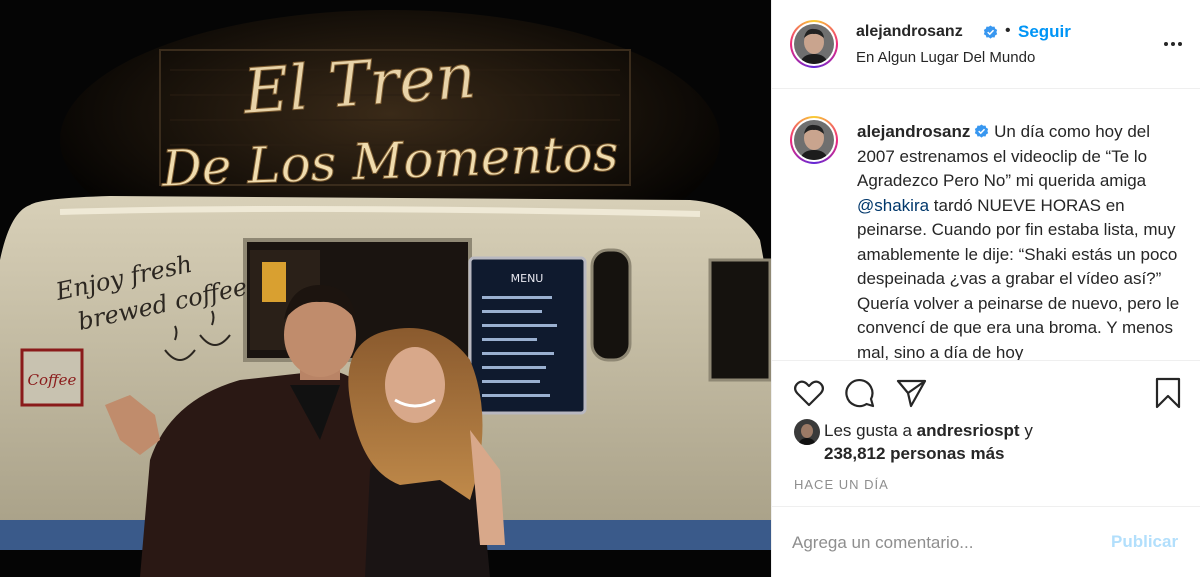 The image size is (1200, 577). I want to click on likes-count: 238,812 personas más, so click(914, 454).